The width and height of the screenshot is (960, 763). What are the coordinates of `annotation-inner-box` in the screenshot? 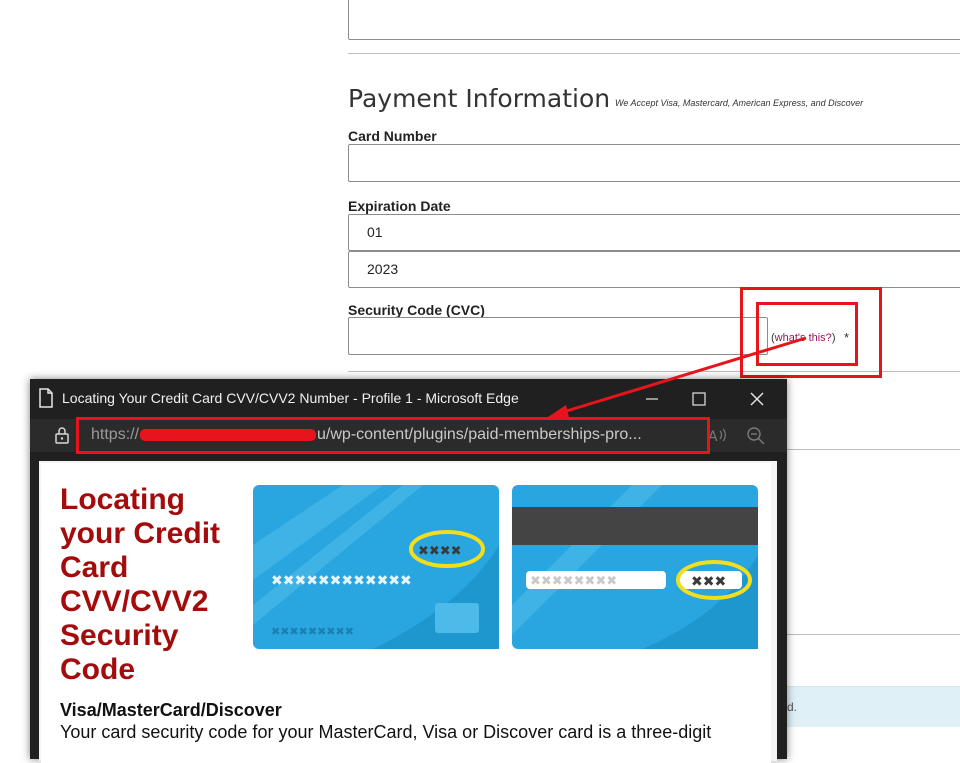 It's located at (807, 334).